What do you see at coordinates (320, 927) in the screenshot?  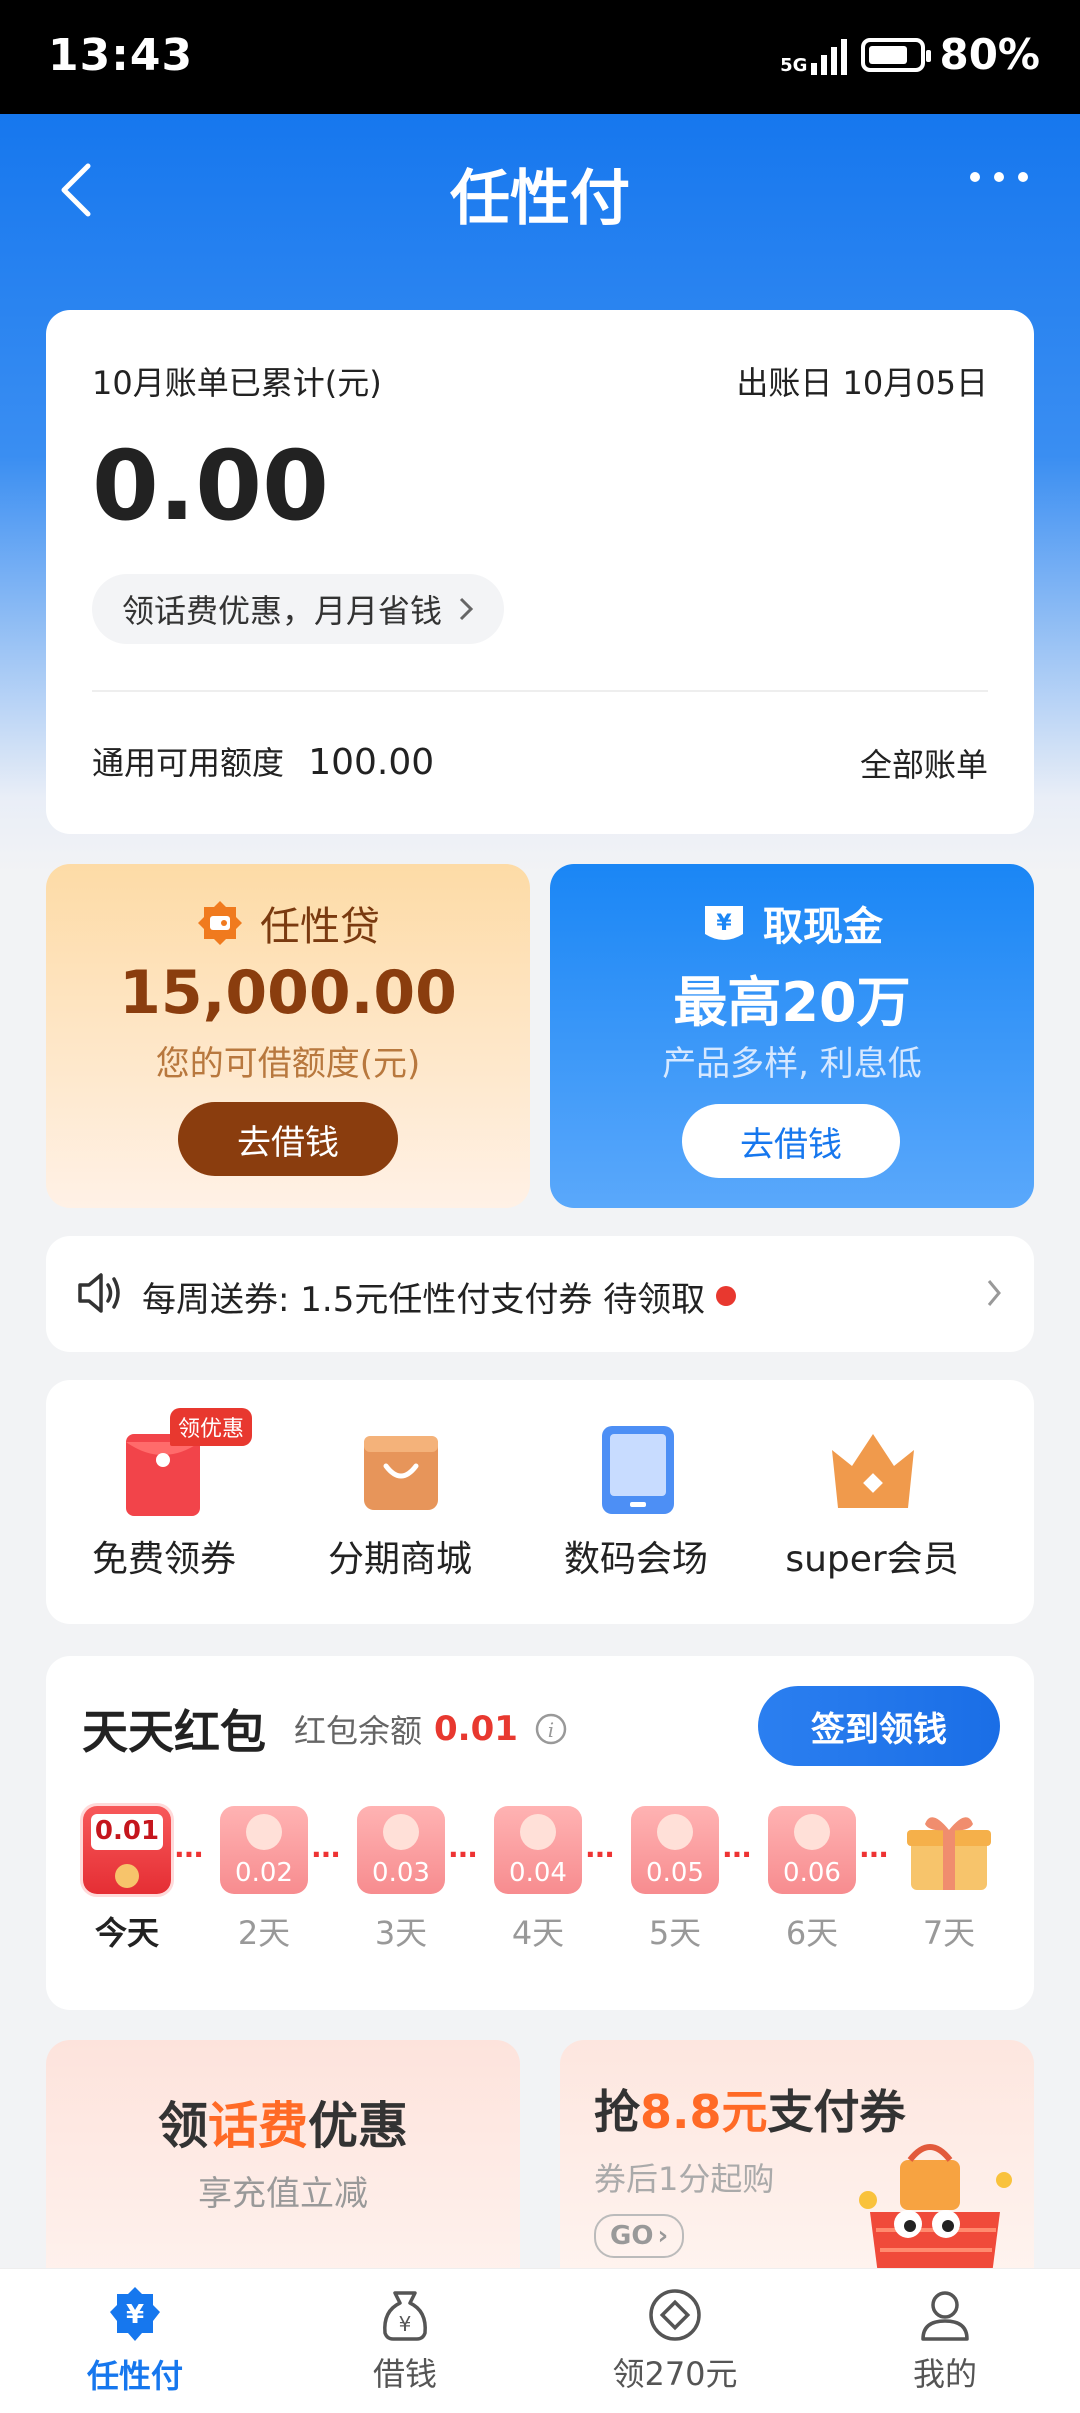 I see `loan-title: 任性贷` at bounding box center [320, 927].